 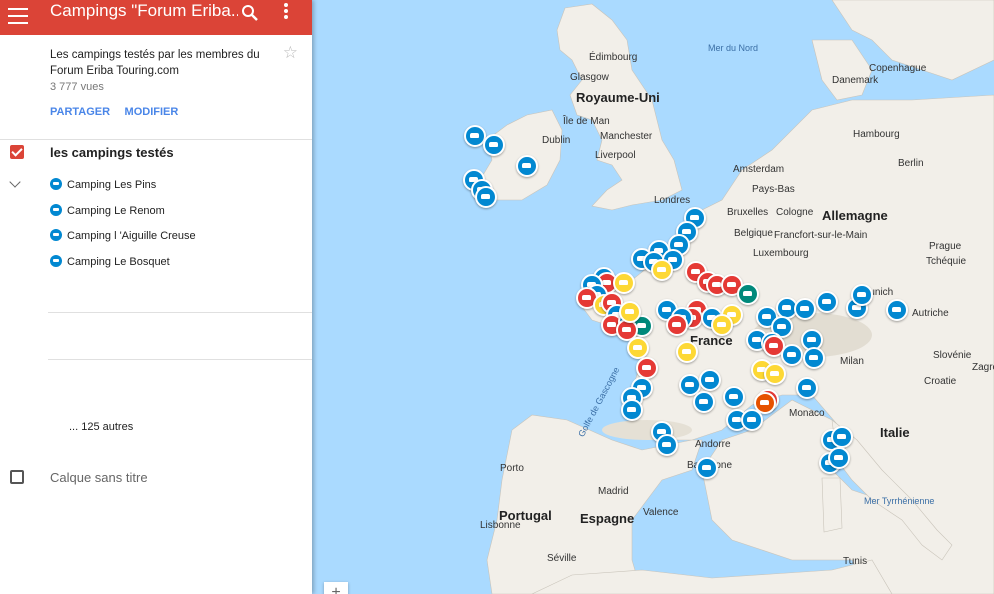 What do you see at coordinates (80, 112) in the screenshot?
I see `share-button: PARTAGER` at bounding box center [80, 112].